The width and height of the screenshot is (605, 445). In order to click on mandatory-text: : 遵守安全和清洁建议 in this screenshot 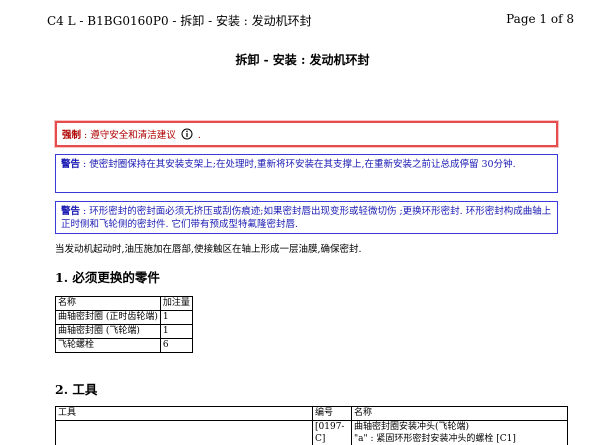, I will do `click(128, 135)`.